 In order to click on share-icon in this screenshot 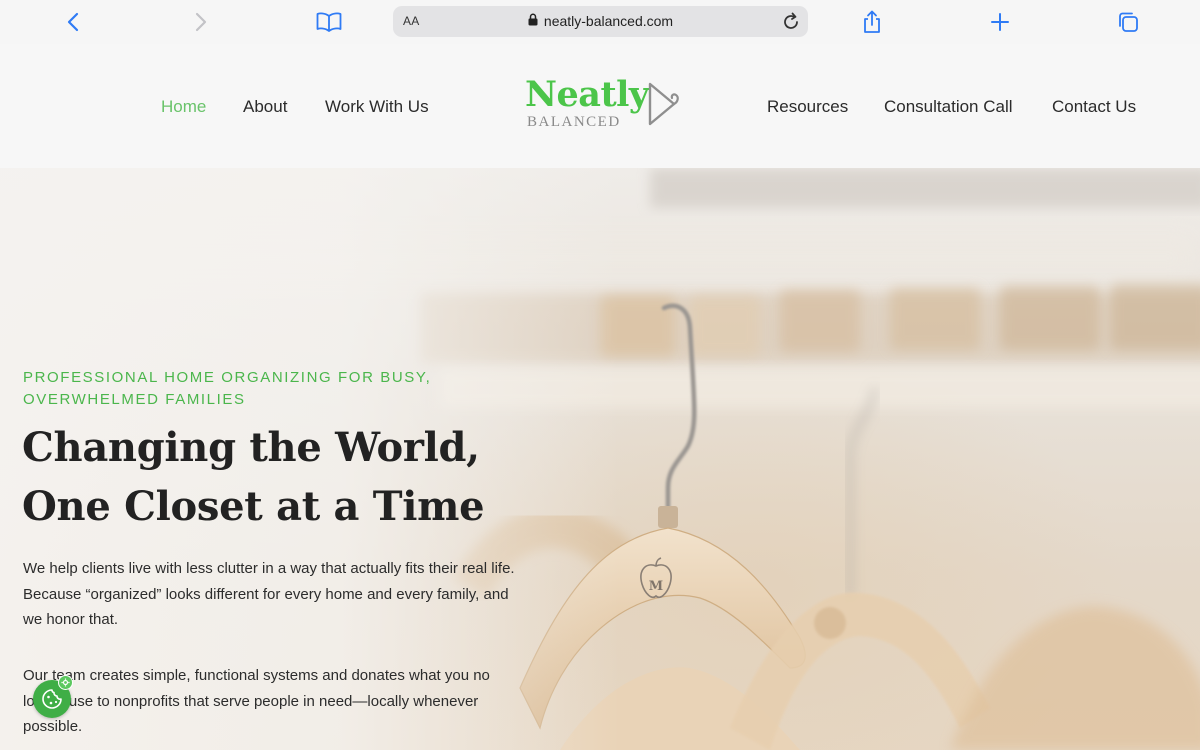, I will do `click(872, 22)`.